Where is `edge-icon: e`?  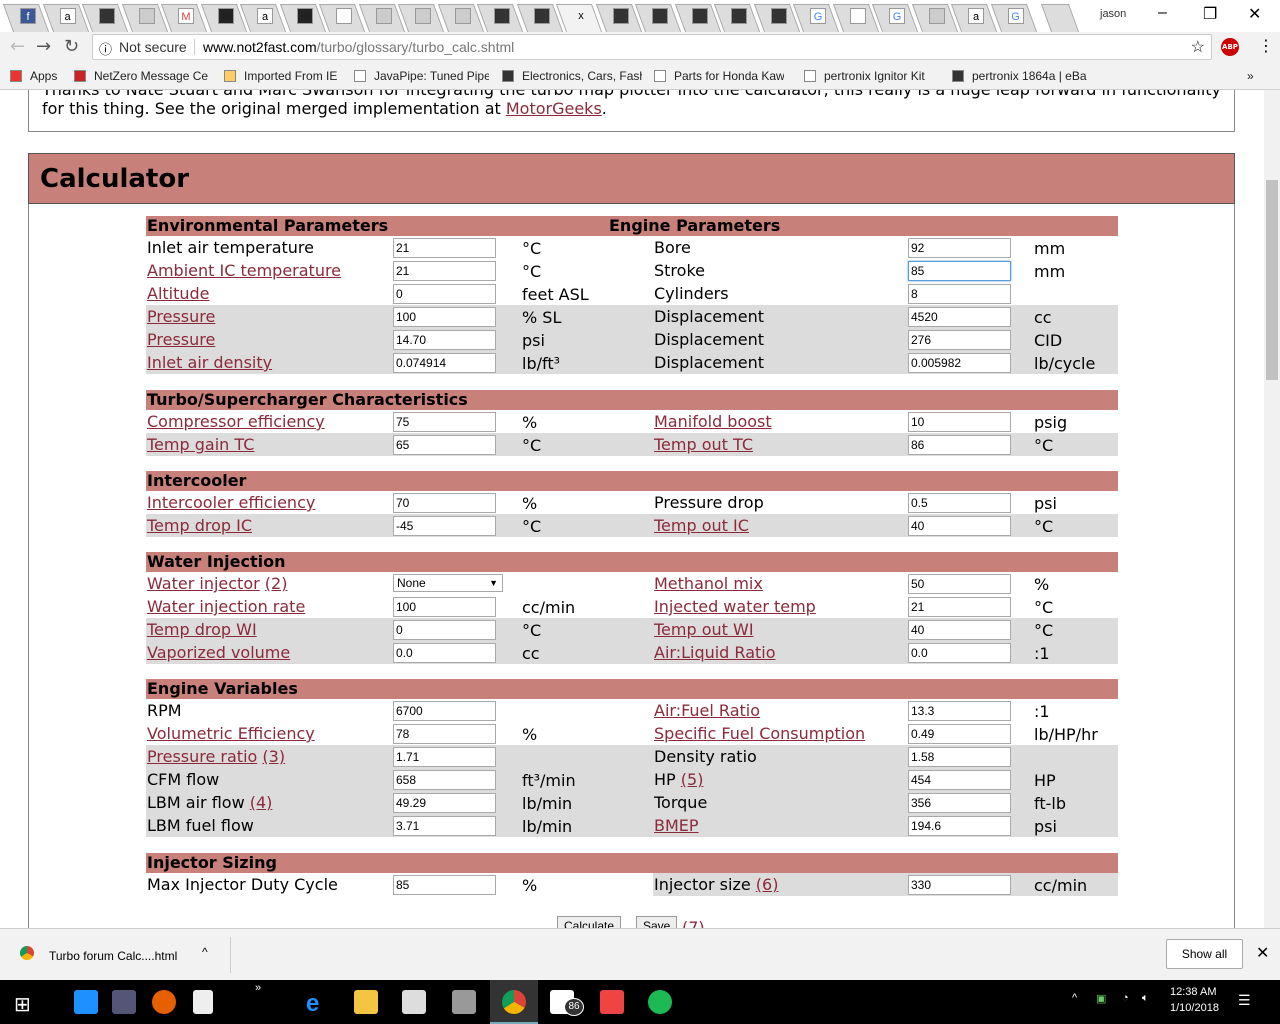
edge-icon: e is located at coordinates (318, 1003).